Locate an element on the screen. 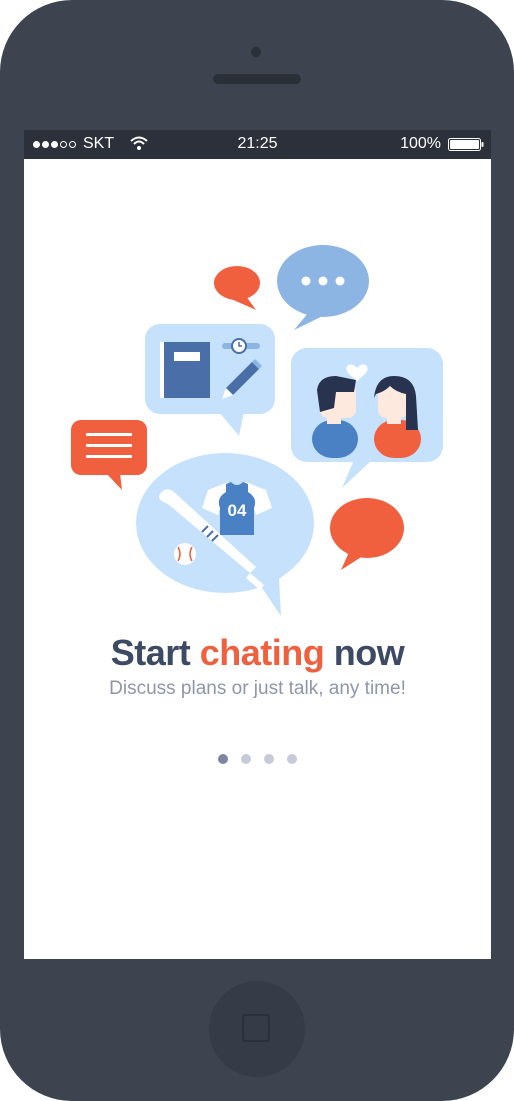  page-indicator is located at coordinates (264, 759).